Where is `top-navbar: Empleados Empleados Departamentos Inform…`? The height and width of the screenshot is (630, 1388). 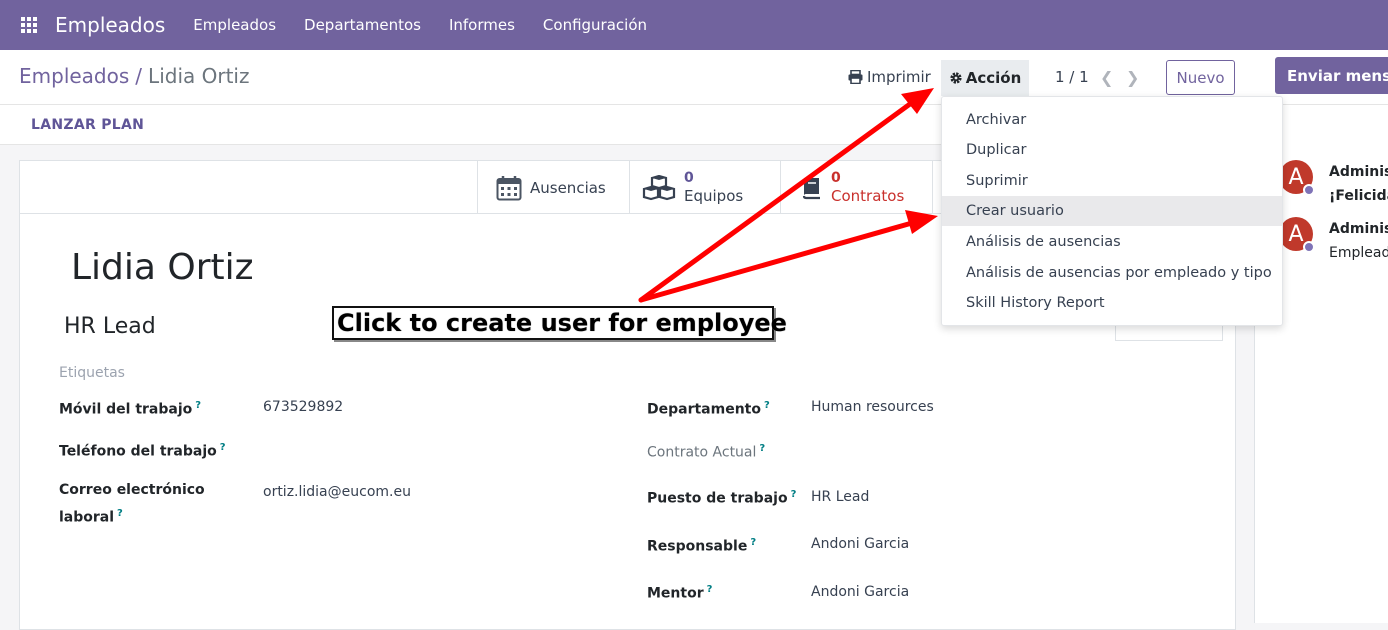 top-navbar: Empleados Empleados Departamentos Inform… is located at coordinates (694, 25).